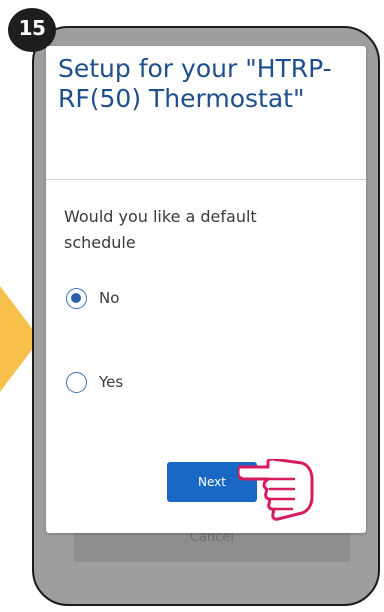 This screenshot has width=384, height=612. I want to click on option-no: No, so click(92, 298).